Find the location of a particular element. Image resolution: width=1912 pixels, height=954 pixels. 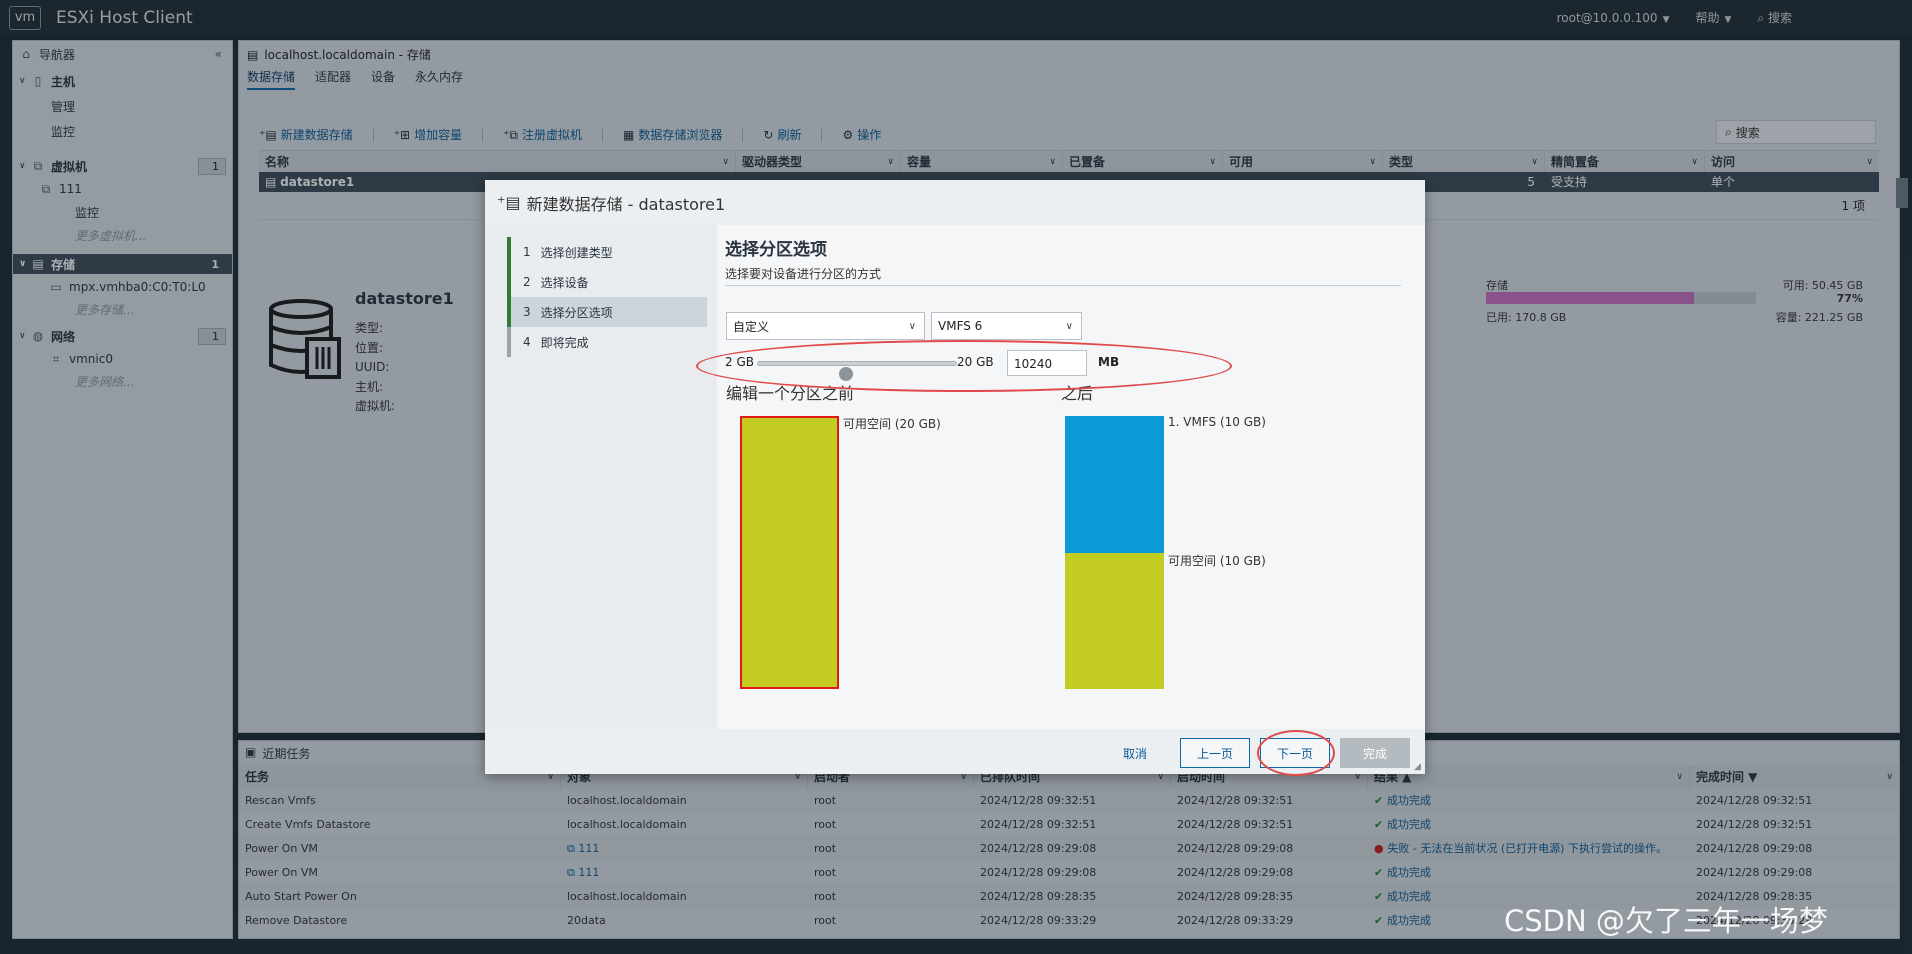

step-number: 1 is located at coordinates (527, 252).